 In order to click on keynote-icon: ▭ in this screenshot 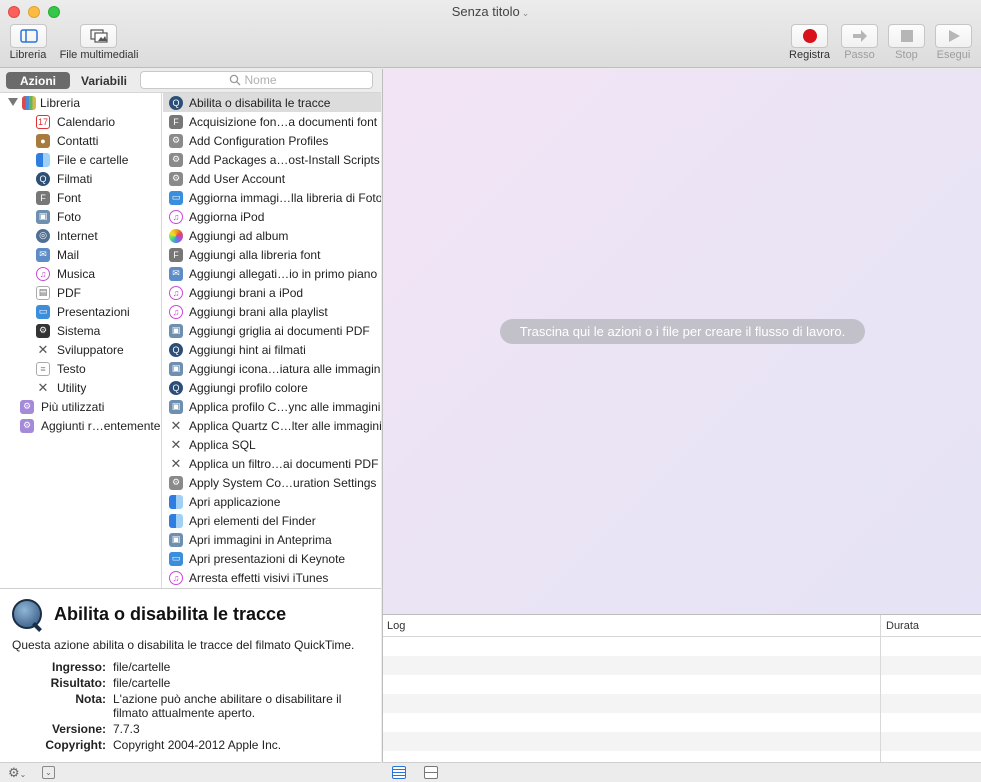, I will do `click(43, 311)`.